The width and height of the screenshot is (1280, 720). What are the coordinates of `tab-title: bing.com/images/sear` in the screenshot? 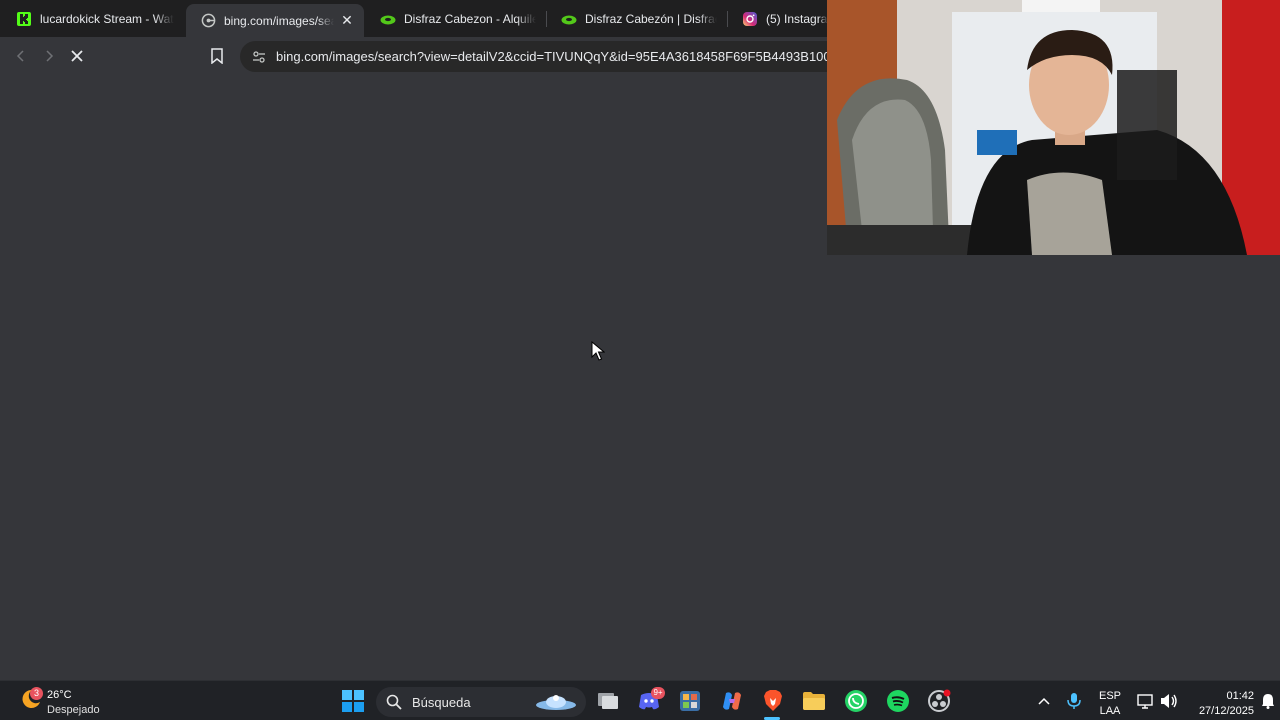 It's located at (279, 20).